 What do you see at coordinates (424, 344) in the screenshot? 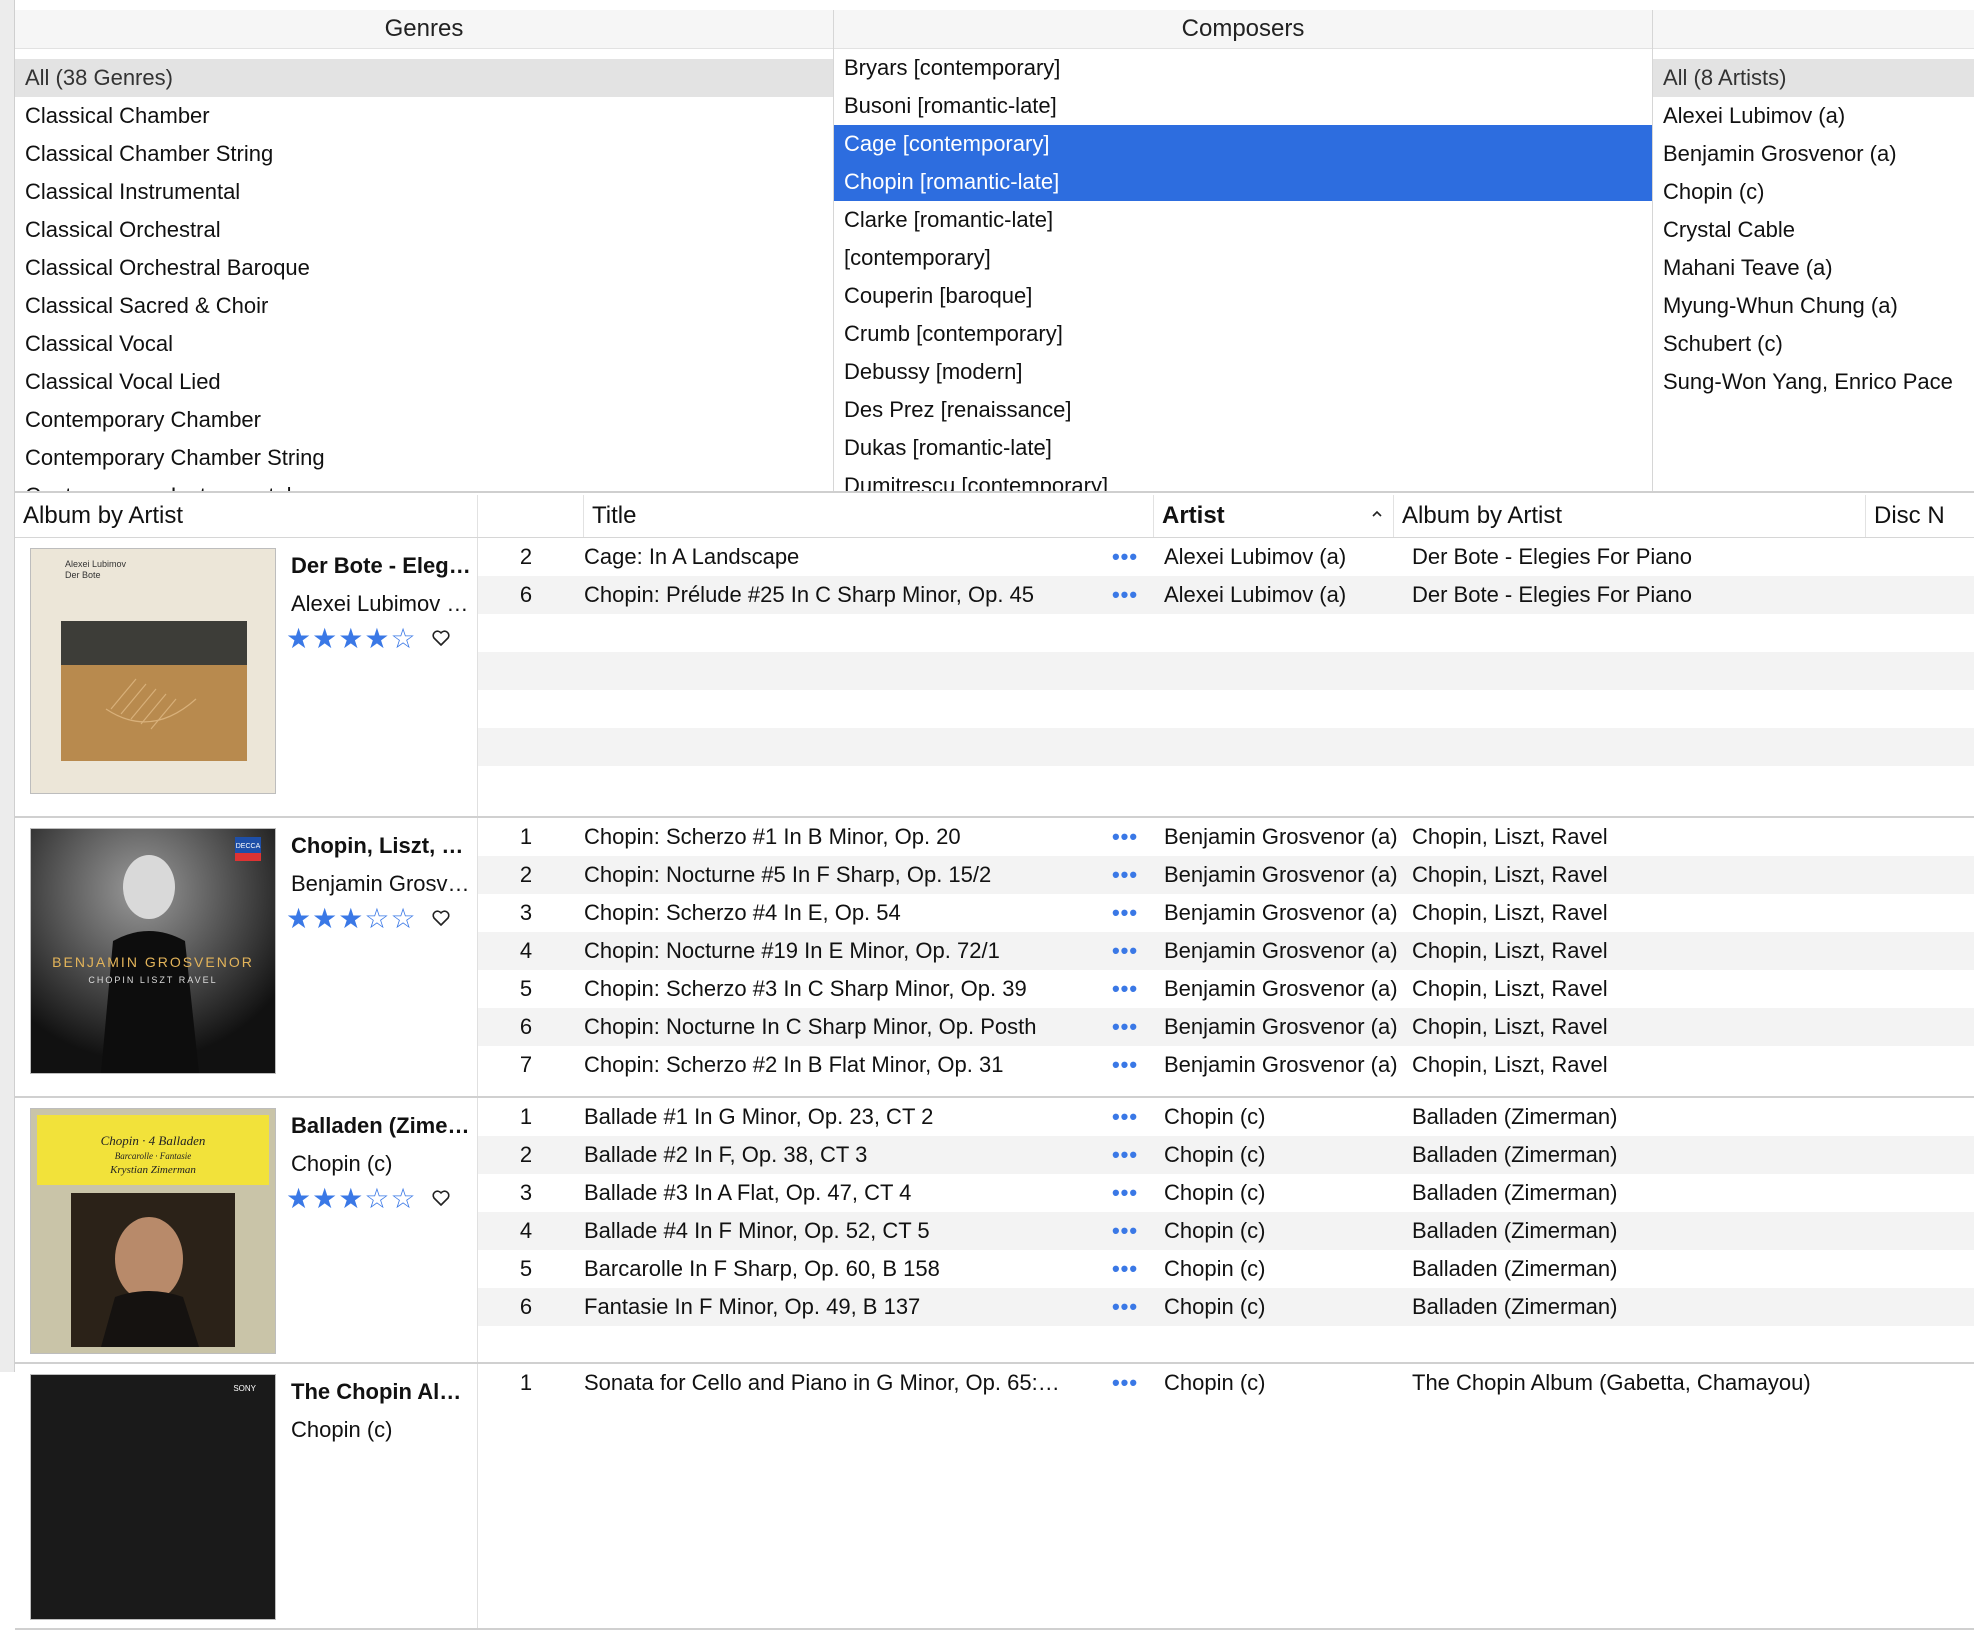
I see `browser-row: Classical Vocal` at bounding box center [424, 344].